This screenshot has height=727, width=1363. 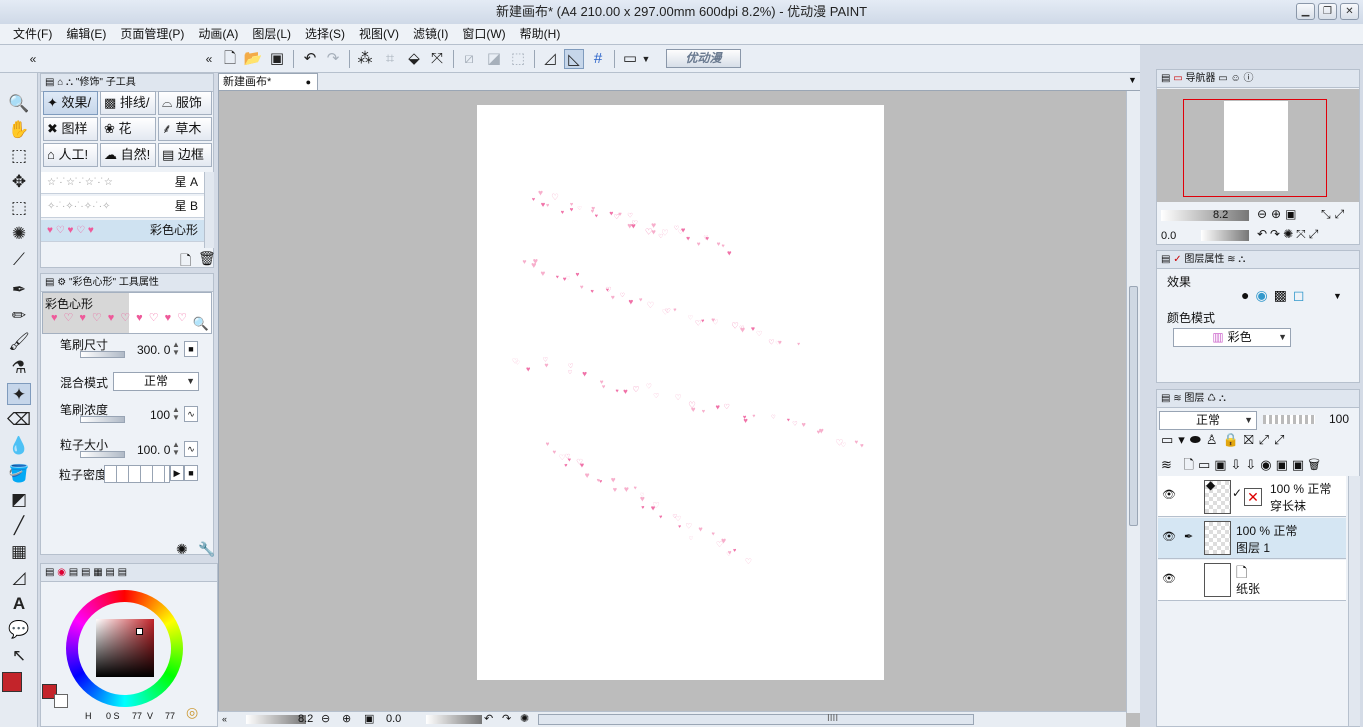 What do you see at coordinates (1205, 215) in the screenshot?
I see `navigator-zoom-slider` at bounding box center [1205, 215].